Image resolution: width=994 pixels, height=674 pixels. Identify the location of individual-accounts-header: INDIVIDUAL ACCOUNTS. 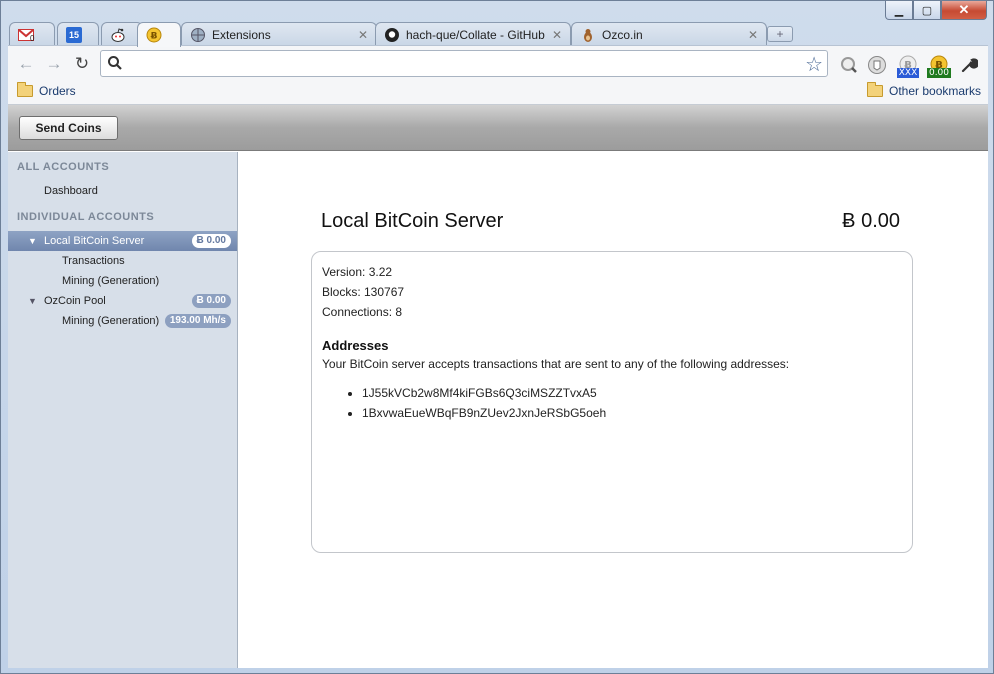
(86, 217).